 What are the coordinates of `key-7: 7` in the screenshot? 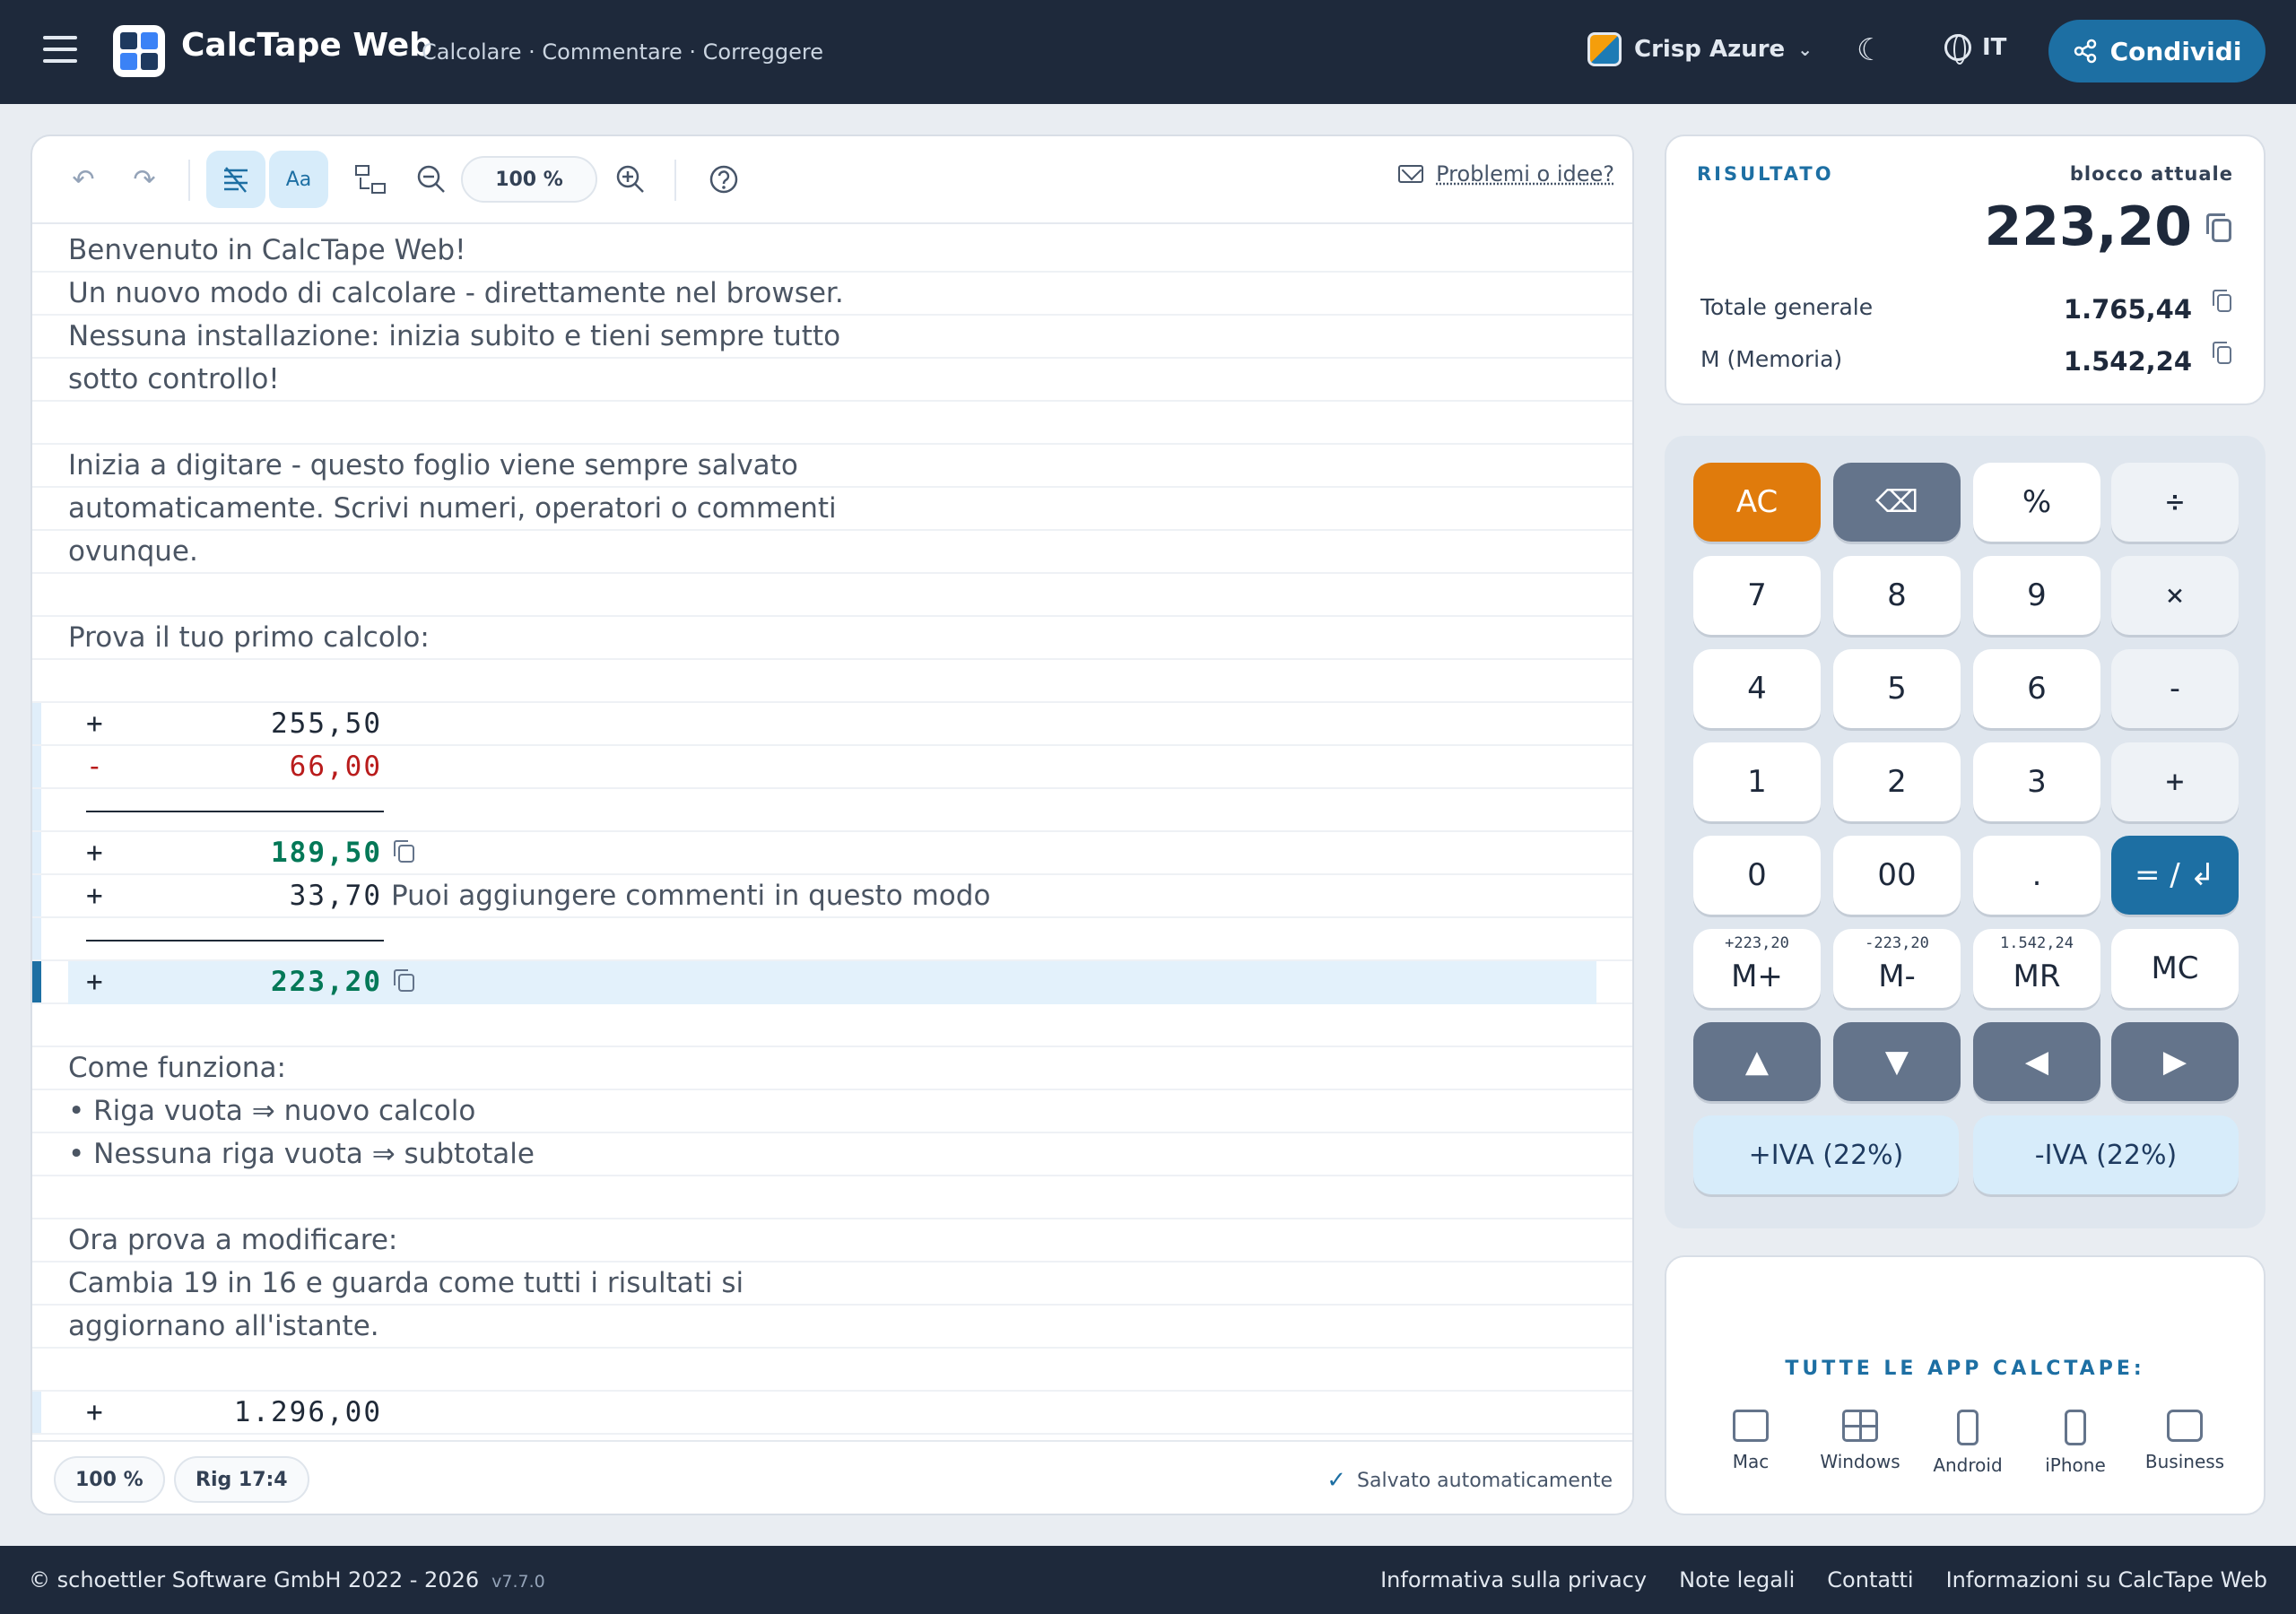 It's located at (1757, 595).